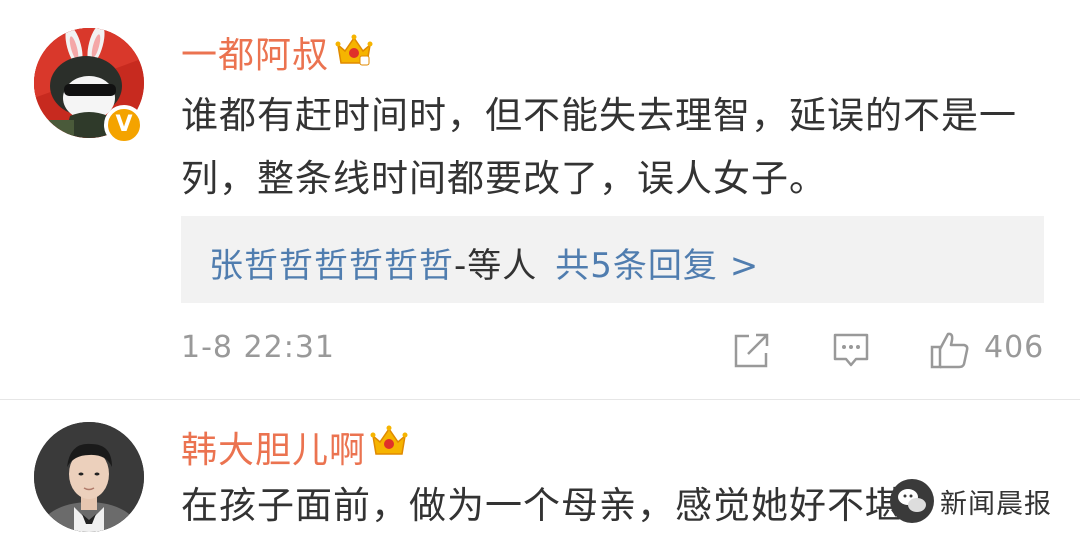 The width and height of the screenshot is (1080, 551). I want to click on reply-count-link: 共5条回复 >, so click(657, 266).